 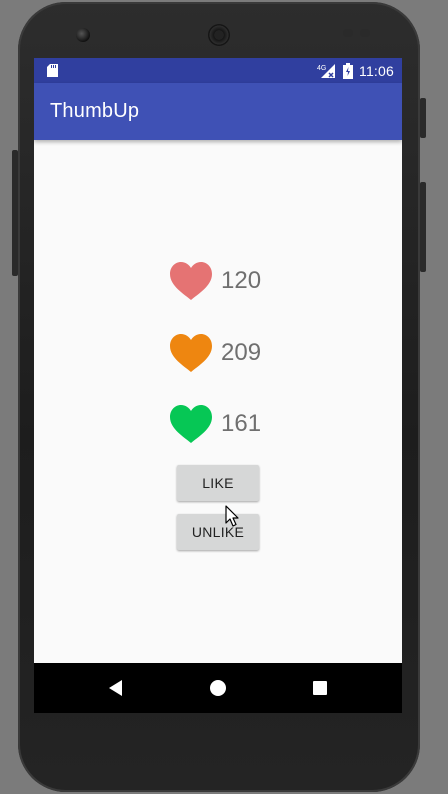 I want to click on back-button, so click(x=116, y=688).